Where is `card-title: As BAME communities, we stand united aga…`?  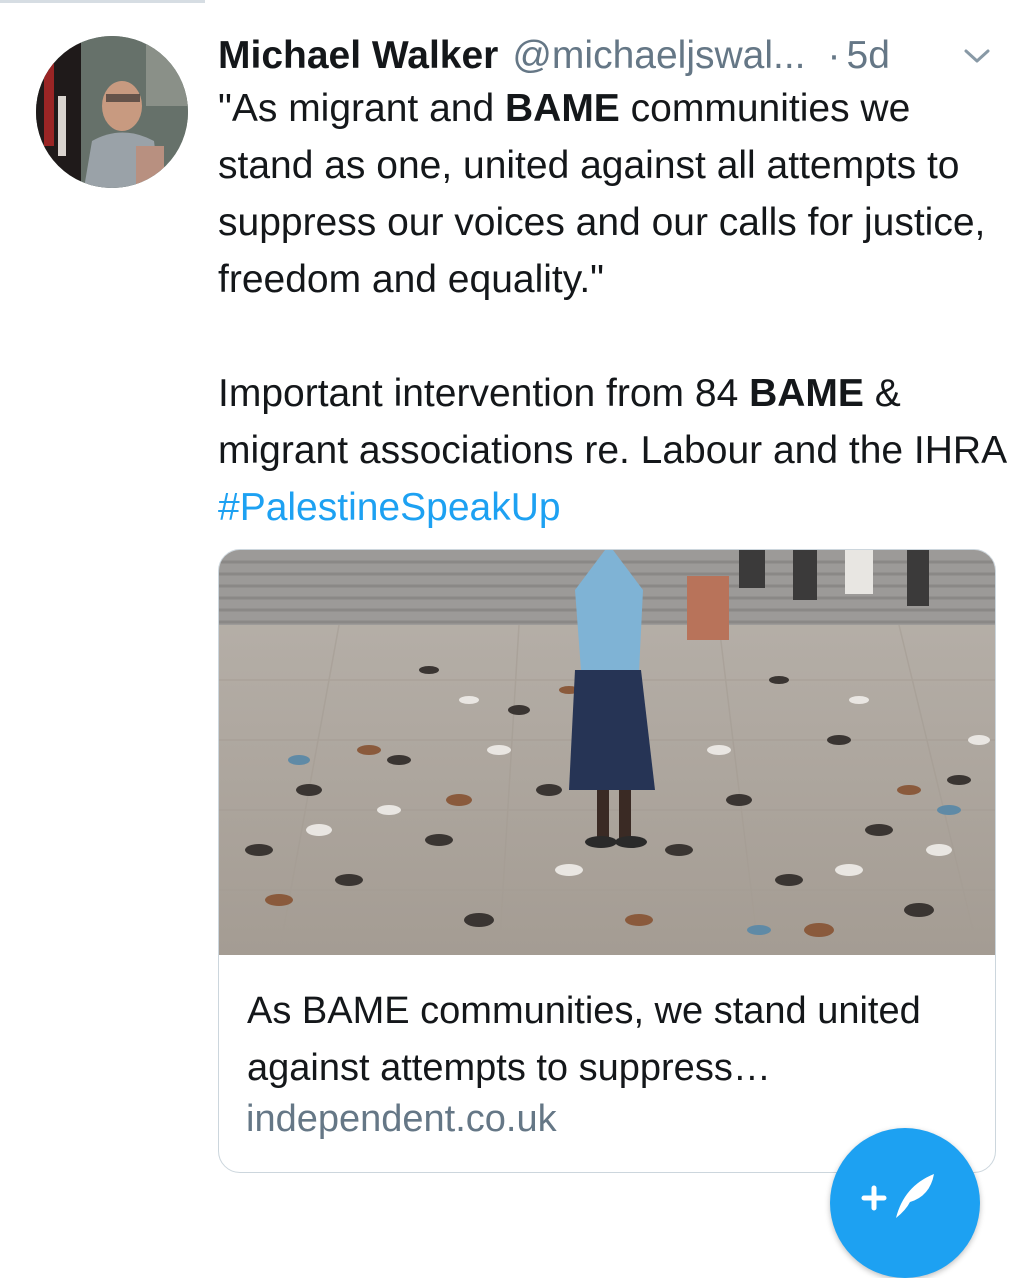
card-title: As BAME communities, we stand united aga… is located at coordinates (612, 1040).